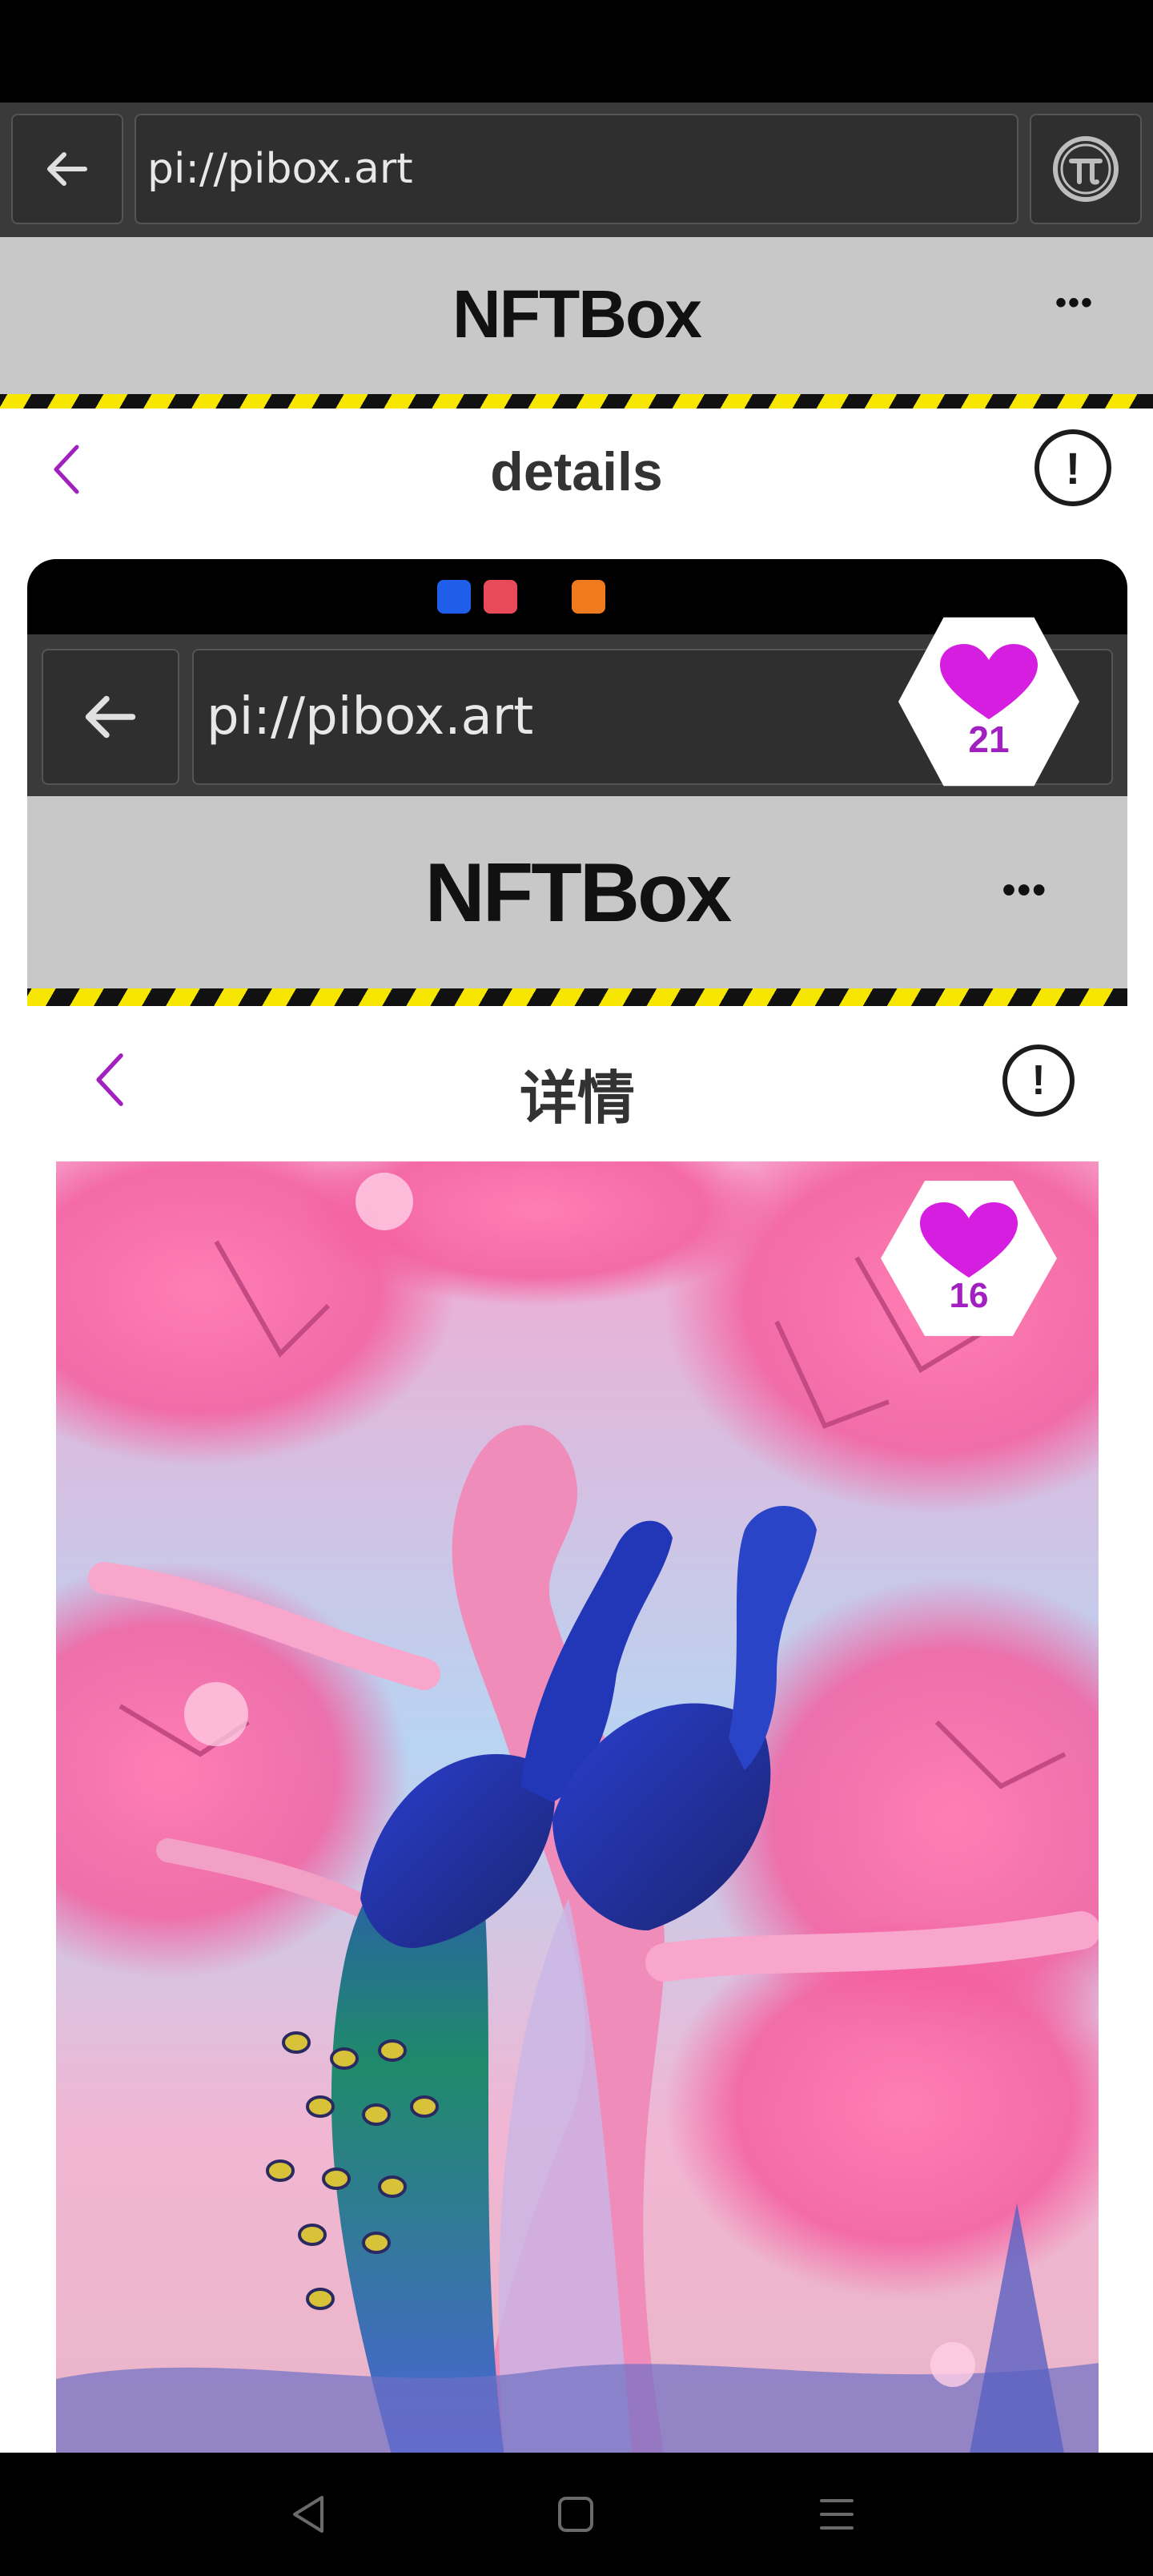 This screenshot has height=2576, width=1153. I want to click on more-menu-button: •••, so click(1075, 303).